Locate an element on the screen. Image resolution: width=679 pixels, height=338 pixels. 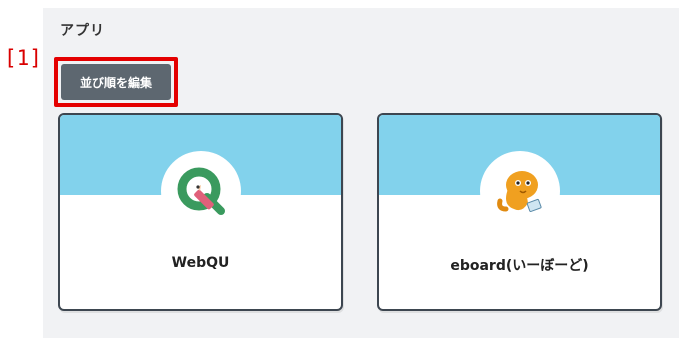
section-title: アプリ is located at coordinates (82, 31).